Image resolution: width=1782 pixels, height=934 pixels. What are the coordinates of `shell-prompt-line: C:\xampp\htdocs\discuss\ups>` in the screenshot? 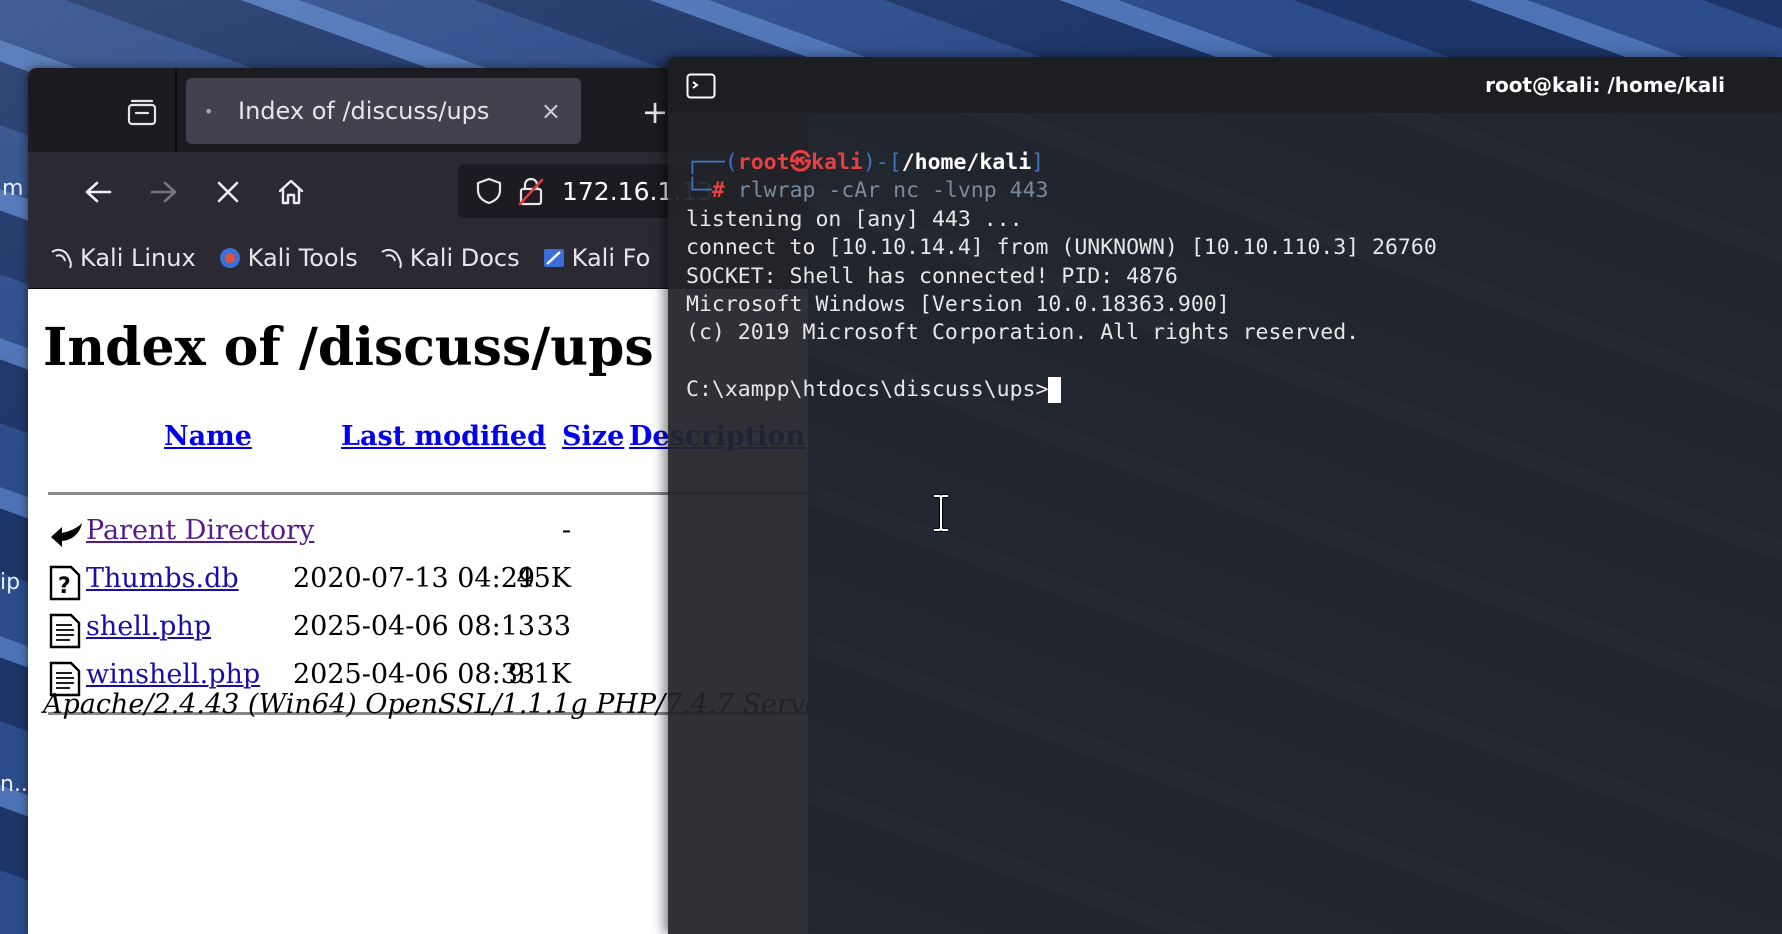 It's located at (1229, 390).